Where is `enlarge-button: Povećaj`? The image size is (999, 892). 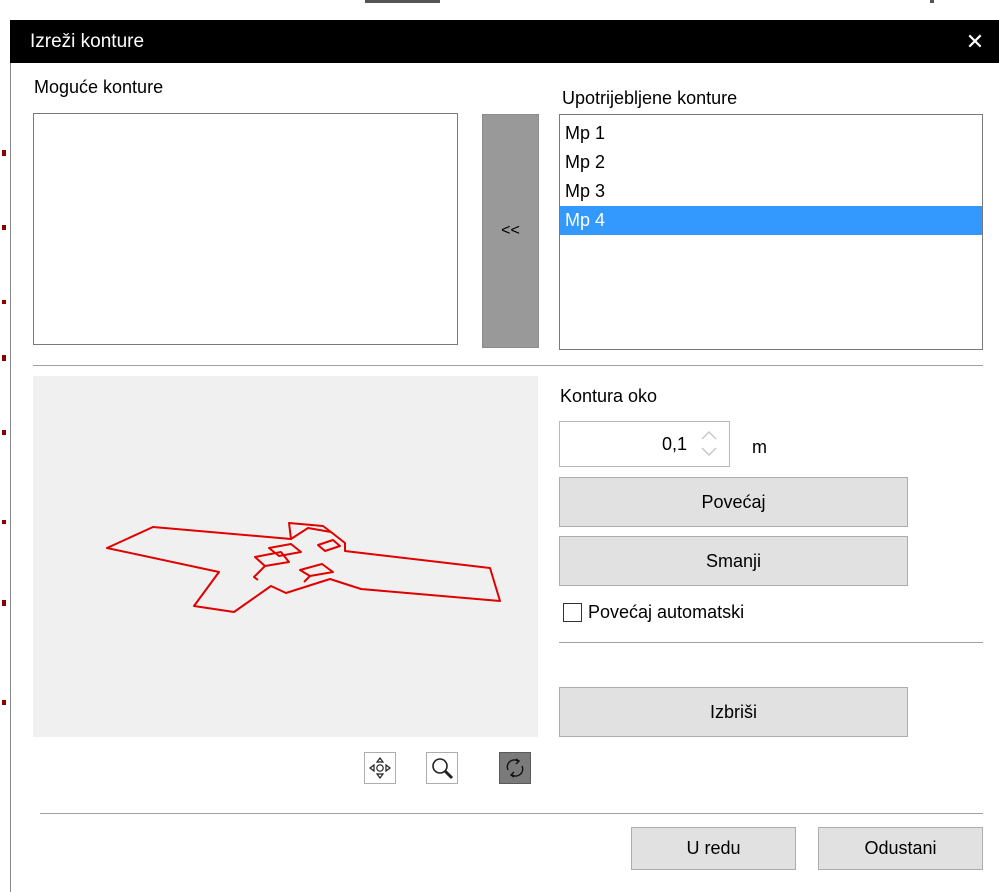
enlarge-button: Povećaj is located at coordinates (733, 502).